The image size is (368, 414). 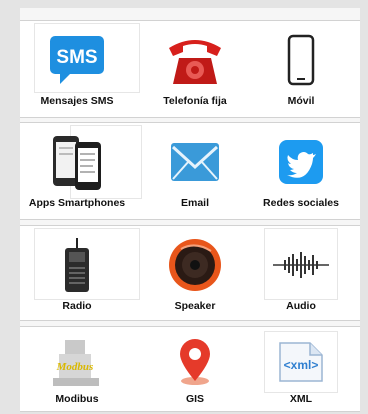 What do you see at coordinates (195, 306) in the screenshot?
I see `channel-label: Speaker` at bounding box center [195, 306].